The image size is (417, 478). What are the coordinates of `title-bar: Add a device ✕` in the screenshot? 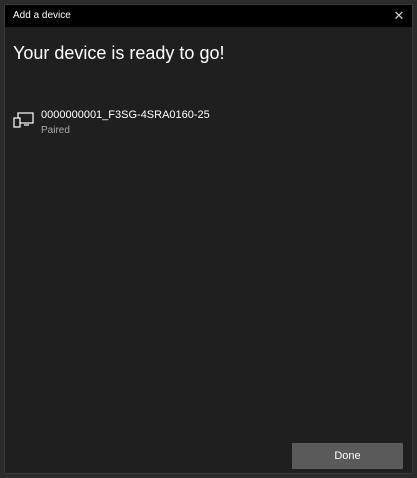 It's located at (208, 16).